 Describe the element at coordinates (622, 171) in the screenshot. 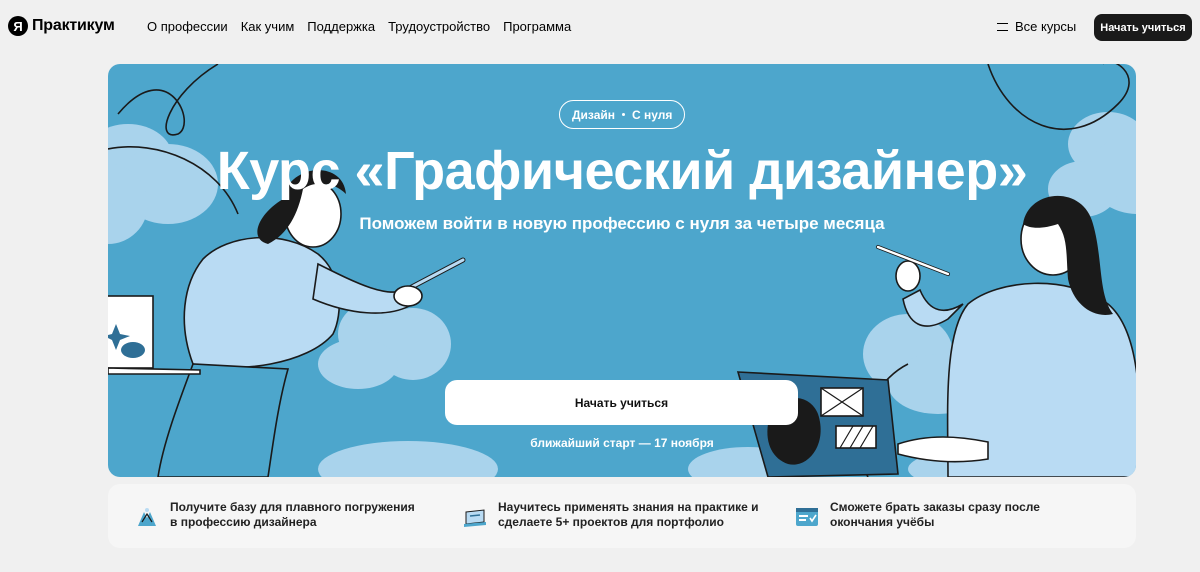

I see `hero-title: Курс «Графический дизайнер»` at that location.